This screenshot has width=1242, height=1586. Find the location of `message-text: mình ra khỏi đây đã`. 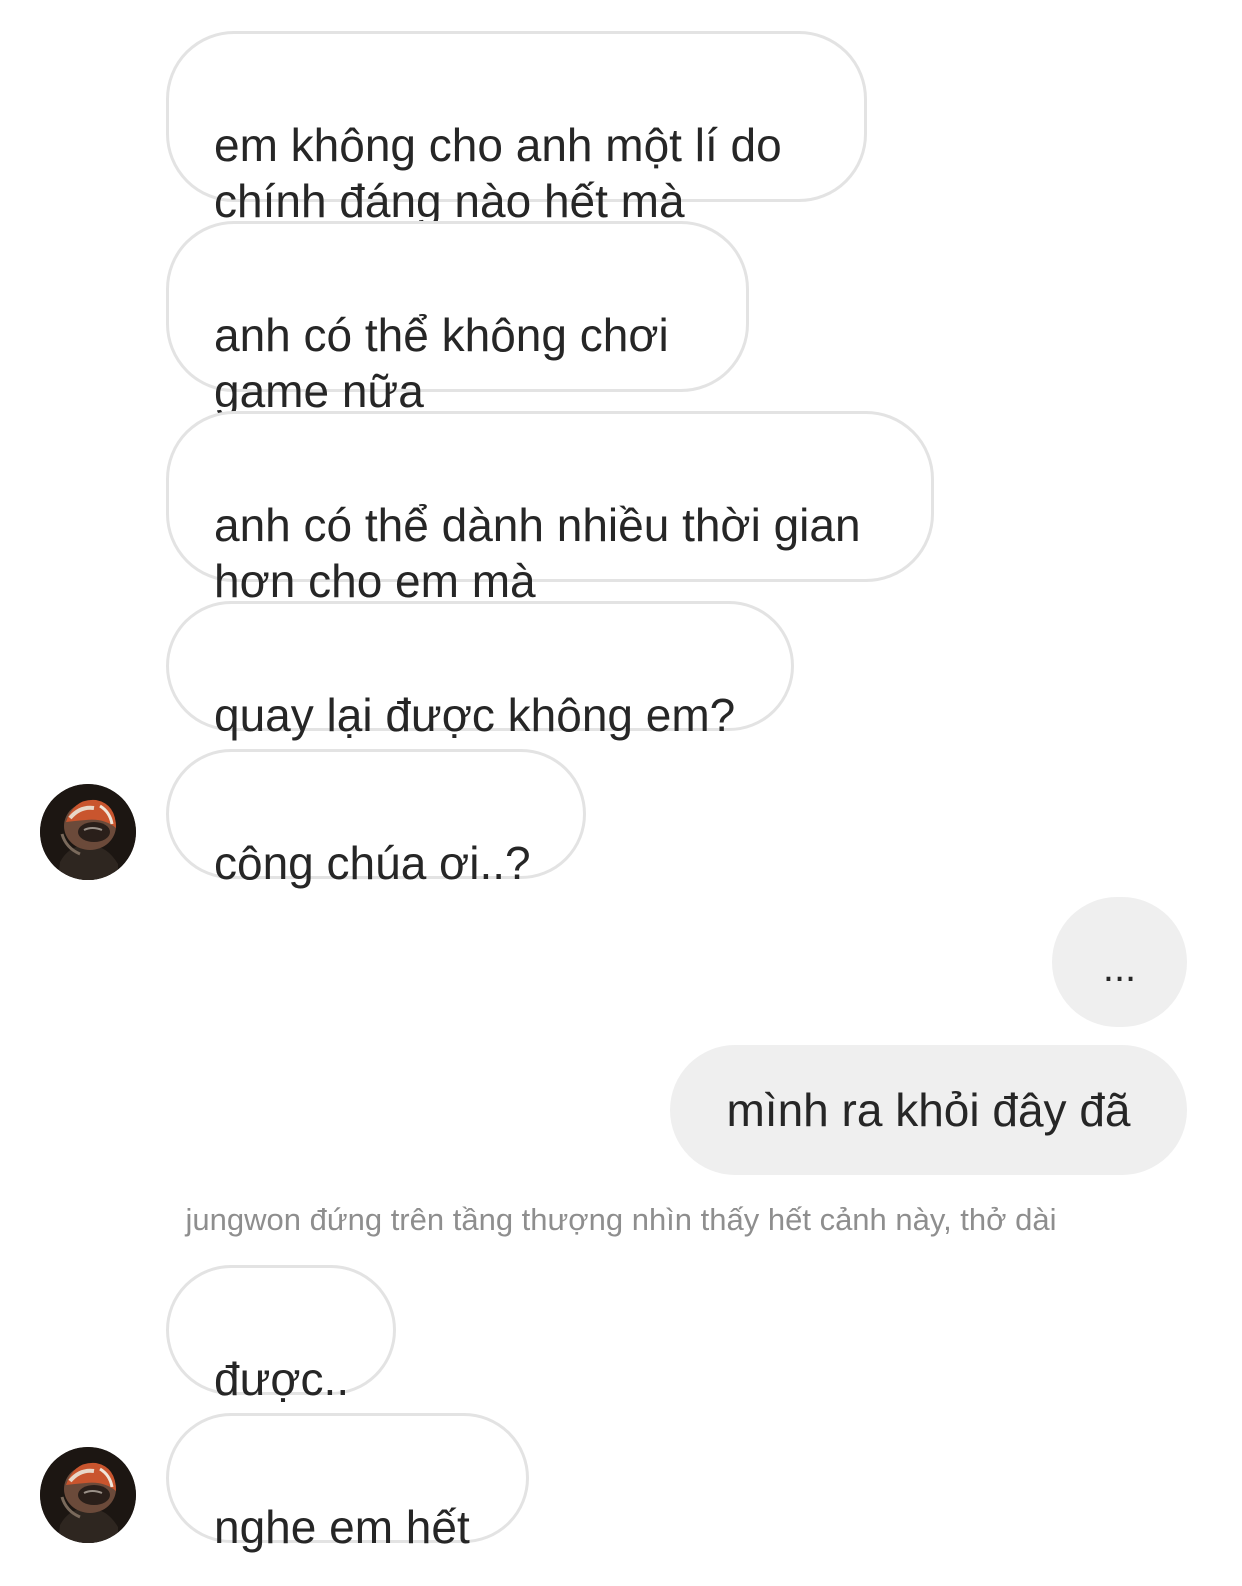

message-text: mình ra khỏi đây đã is located at coordinates (928, 1110).